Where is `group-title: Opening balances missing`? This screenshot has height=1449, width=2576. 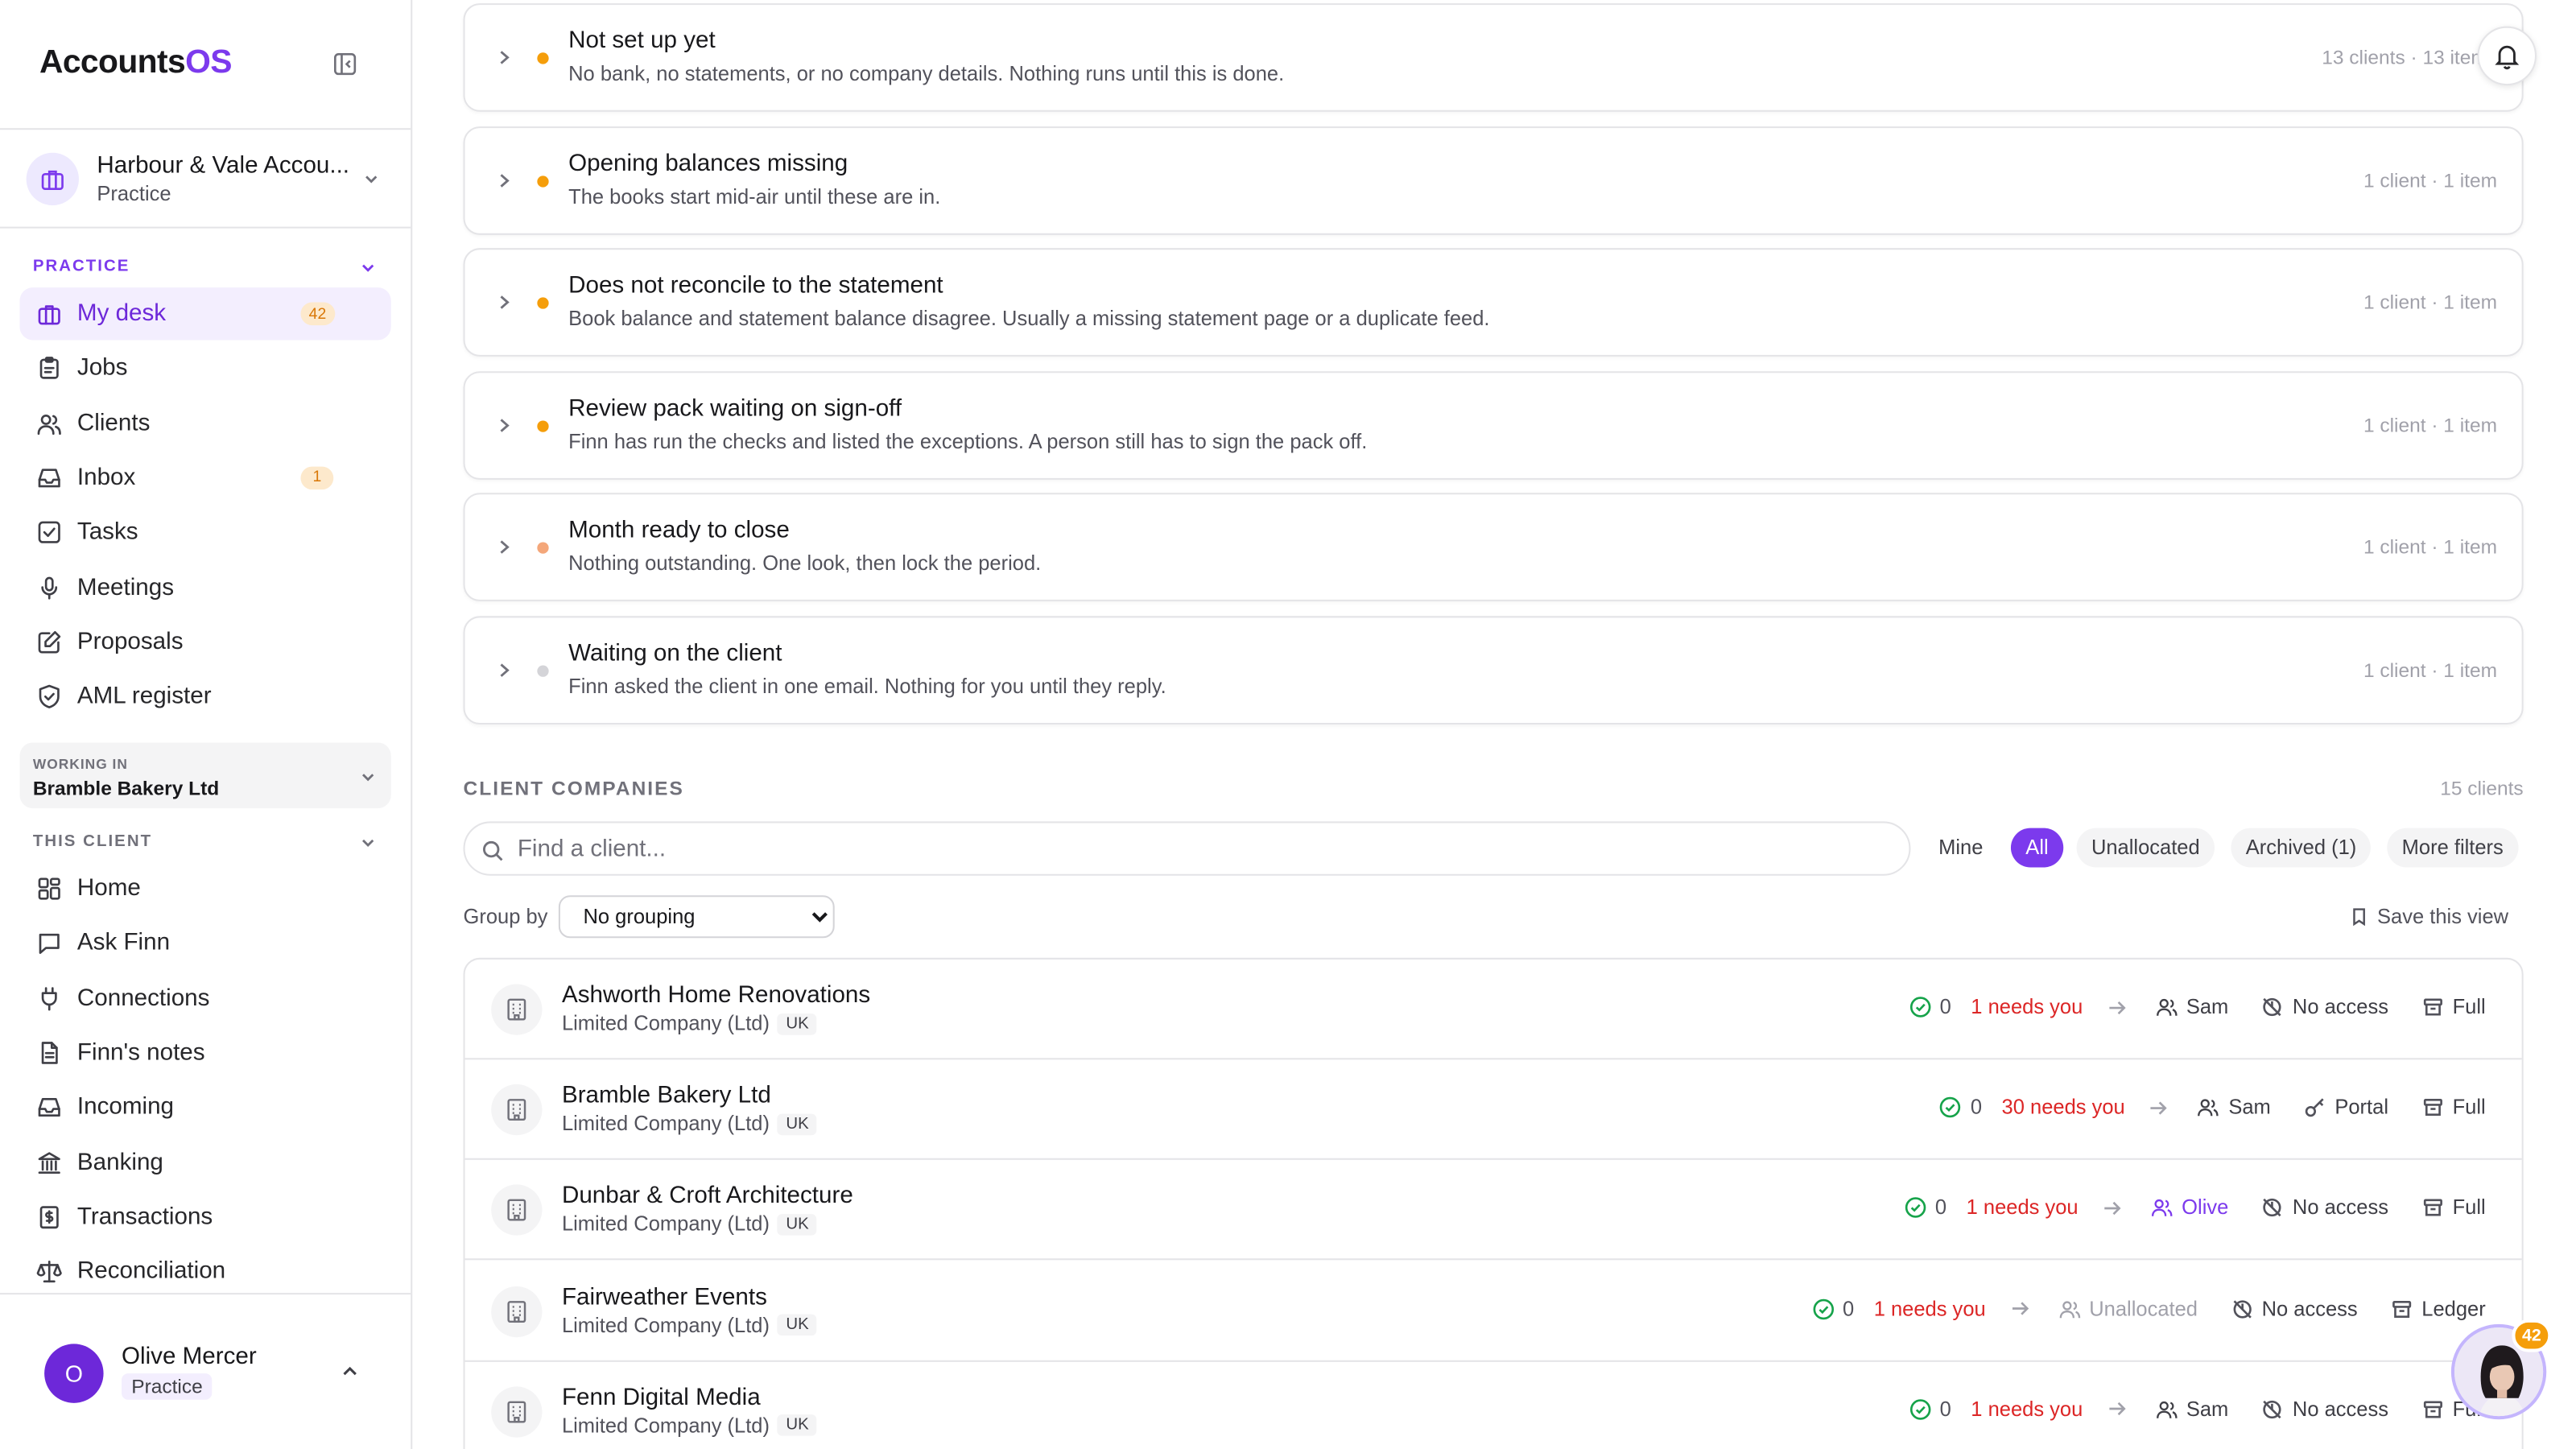
group-title: Opening balances missing is located at coordinates (708, 163).